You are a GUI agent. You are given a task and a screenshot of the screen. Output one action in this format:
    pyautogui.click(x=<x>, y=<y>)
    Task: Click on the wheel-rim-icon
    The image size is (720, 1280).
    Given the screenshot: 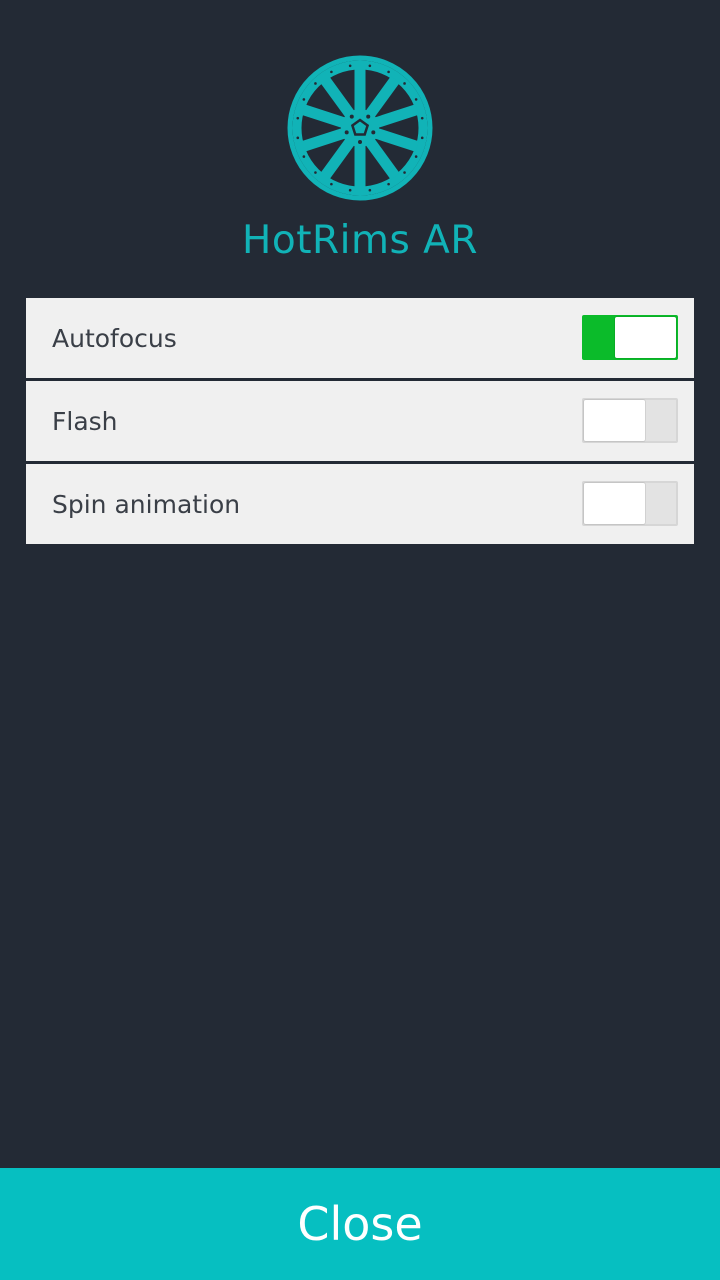 What is the action you would take?
    pyautogui.click(x=360, y=128)
    